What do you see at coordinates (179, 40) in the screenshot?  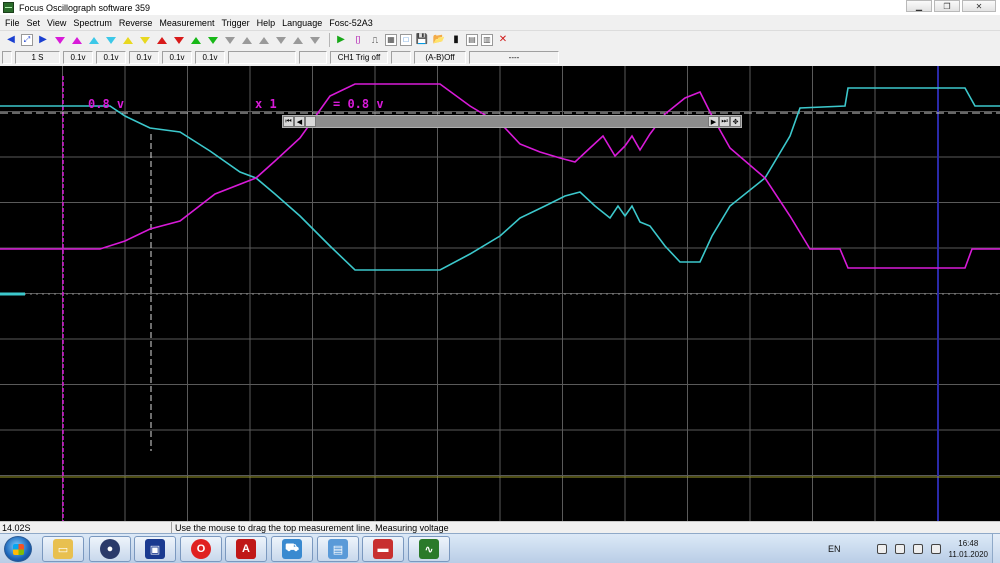 I see `red-down-icon` at bounding box center [179, 40].